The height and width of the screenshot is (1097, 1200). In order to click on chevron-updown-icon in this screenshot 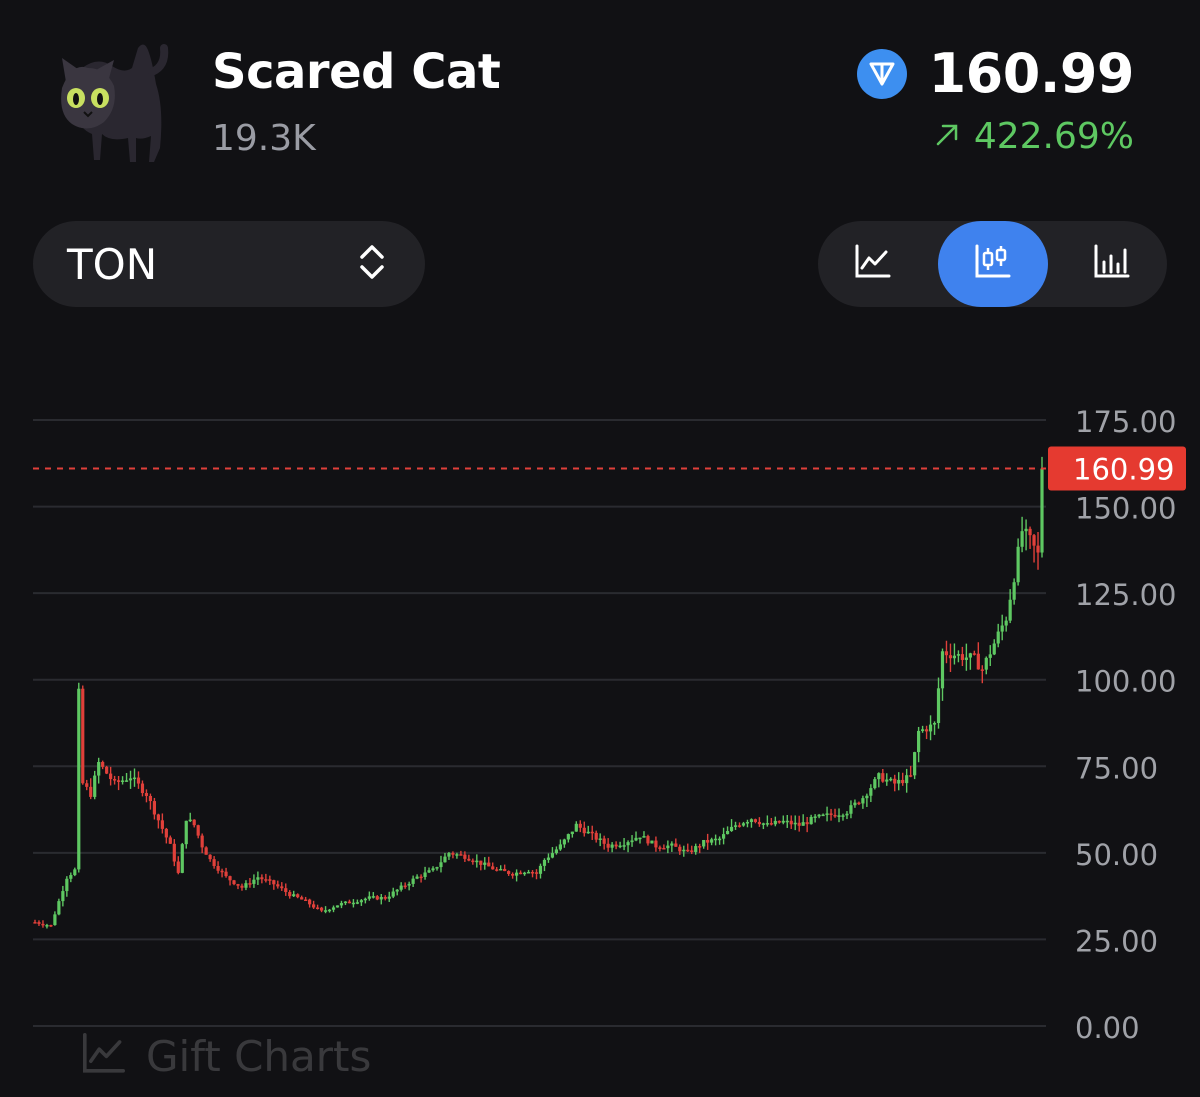, I will do `click(372, 264)`.